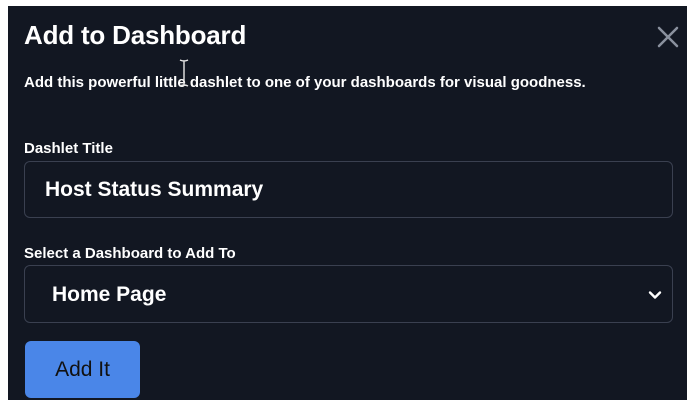 This screenshot has width=687, height=400. I want to click on dashlet-title-label: Dashlet Title, so click(68, 148).